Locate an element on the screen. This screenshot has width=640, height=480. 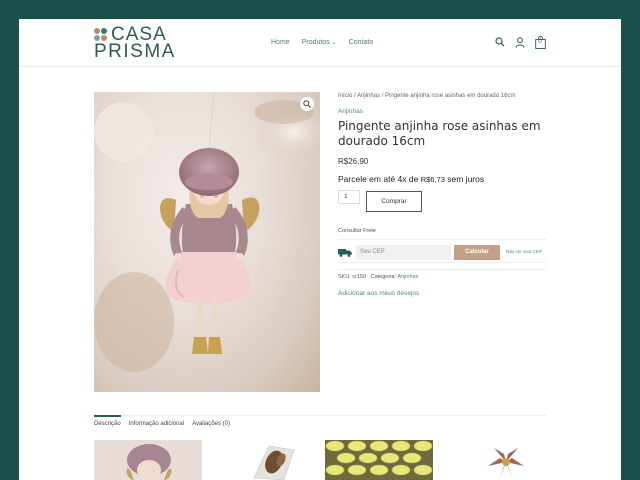
sku-label: SKU: is located at coordinates (344, 277).